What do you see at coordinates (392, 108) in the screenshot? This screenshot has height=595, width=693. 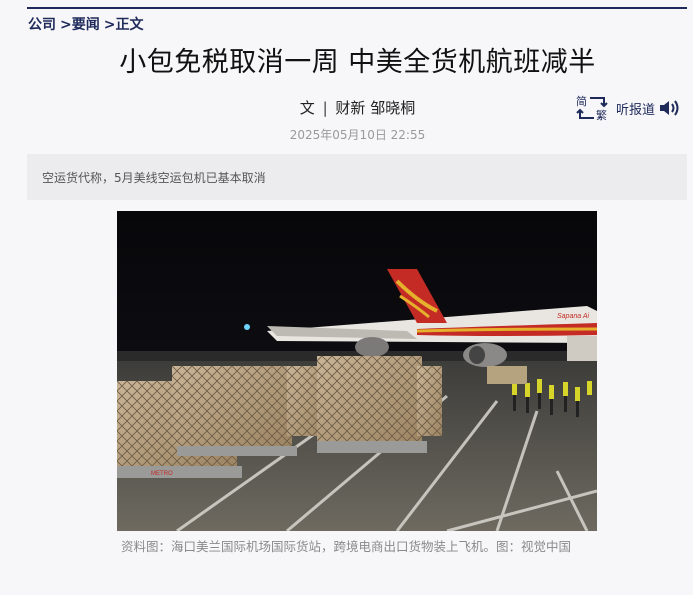 I see `byline-author: 邹晓桐` at bounding box center [392, 108].